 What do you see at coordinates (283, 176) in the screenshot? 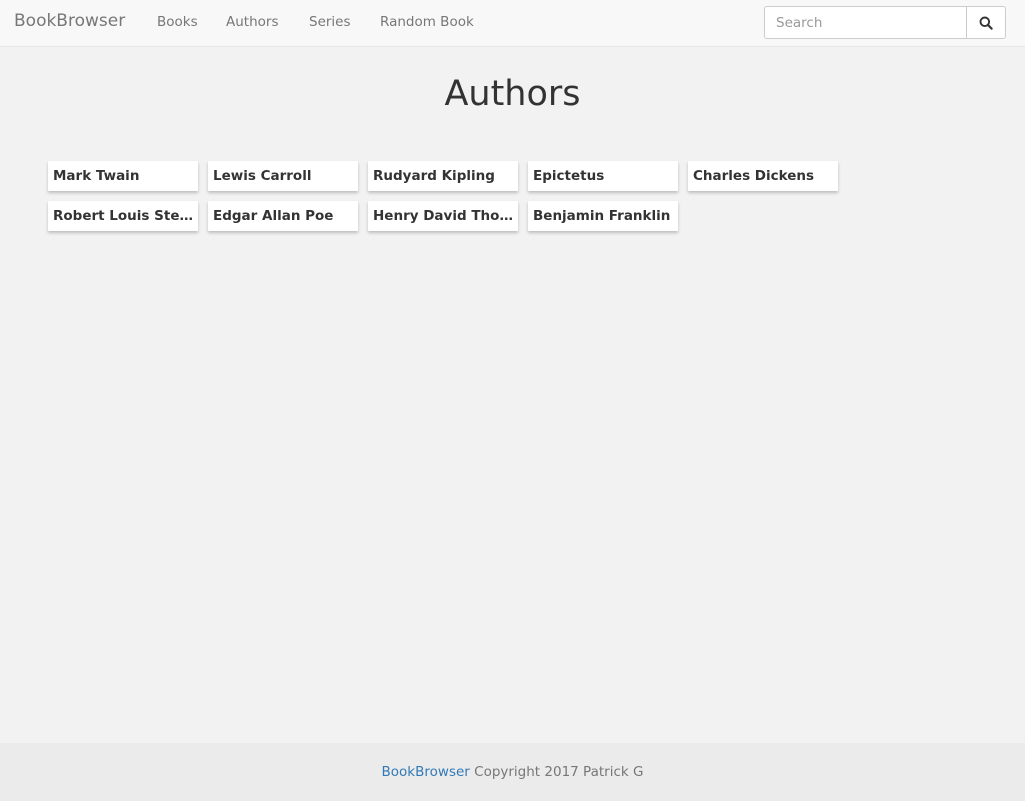
I see `author-card-lewis-carroll: Lewis Carroll` at bounding box center [283, 176].